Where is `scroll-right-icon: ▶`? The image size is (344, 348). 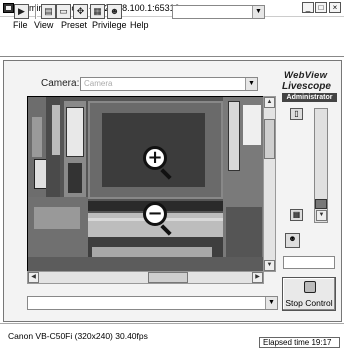 scroll-right-icon: ▶ is located at coordinates (257, 277).